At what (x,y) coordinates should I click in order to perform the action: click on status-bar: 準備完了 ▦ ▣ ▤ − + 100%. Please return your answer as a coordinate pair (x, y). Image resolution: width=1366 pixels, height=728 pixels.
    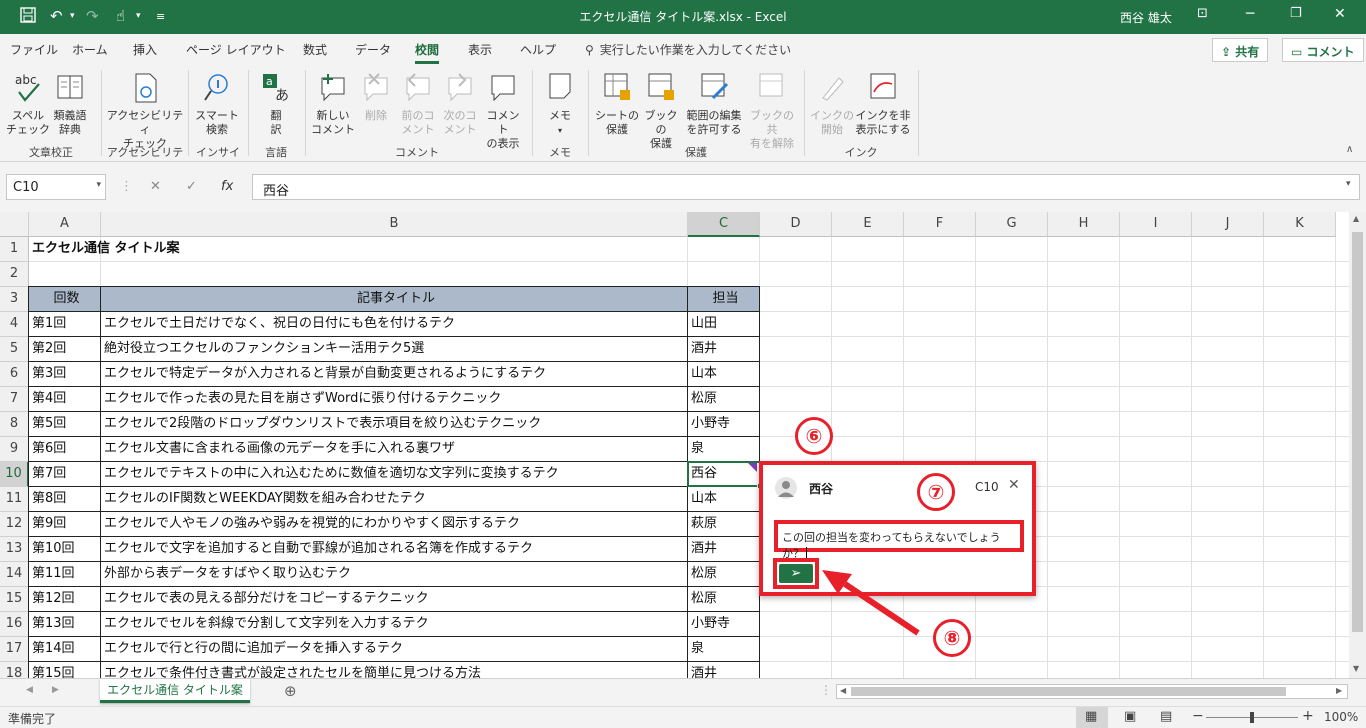
    Looking at the image, I should click on (683, 717).